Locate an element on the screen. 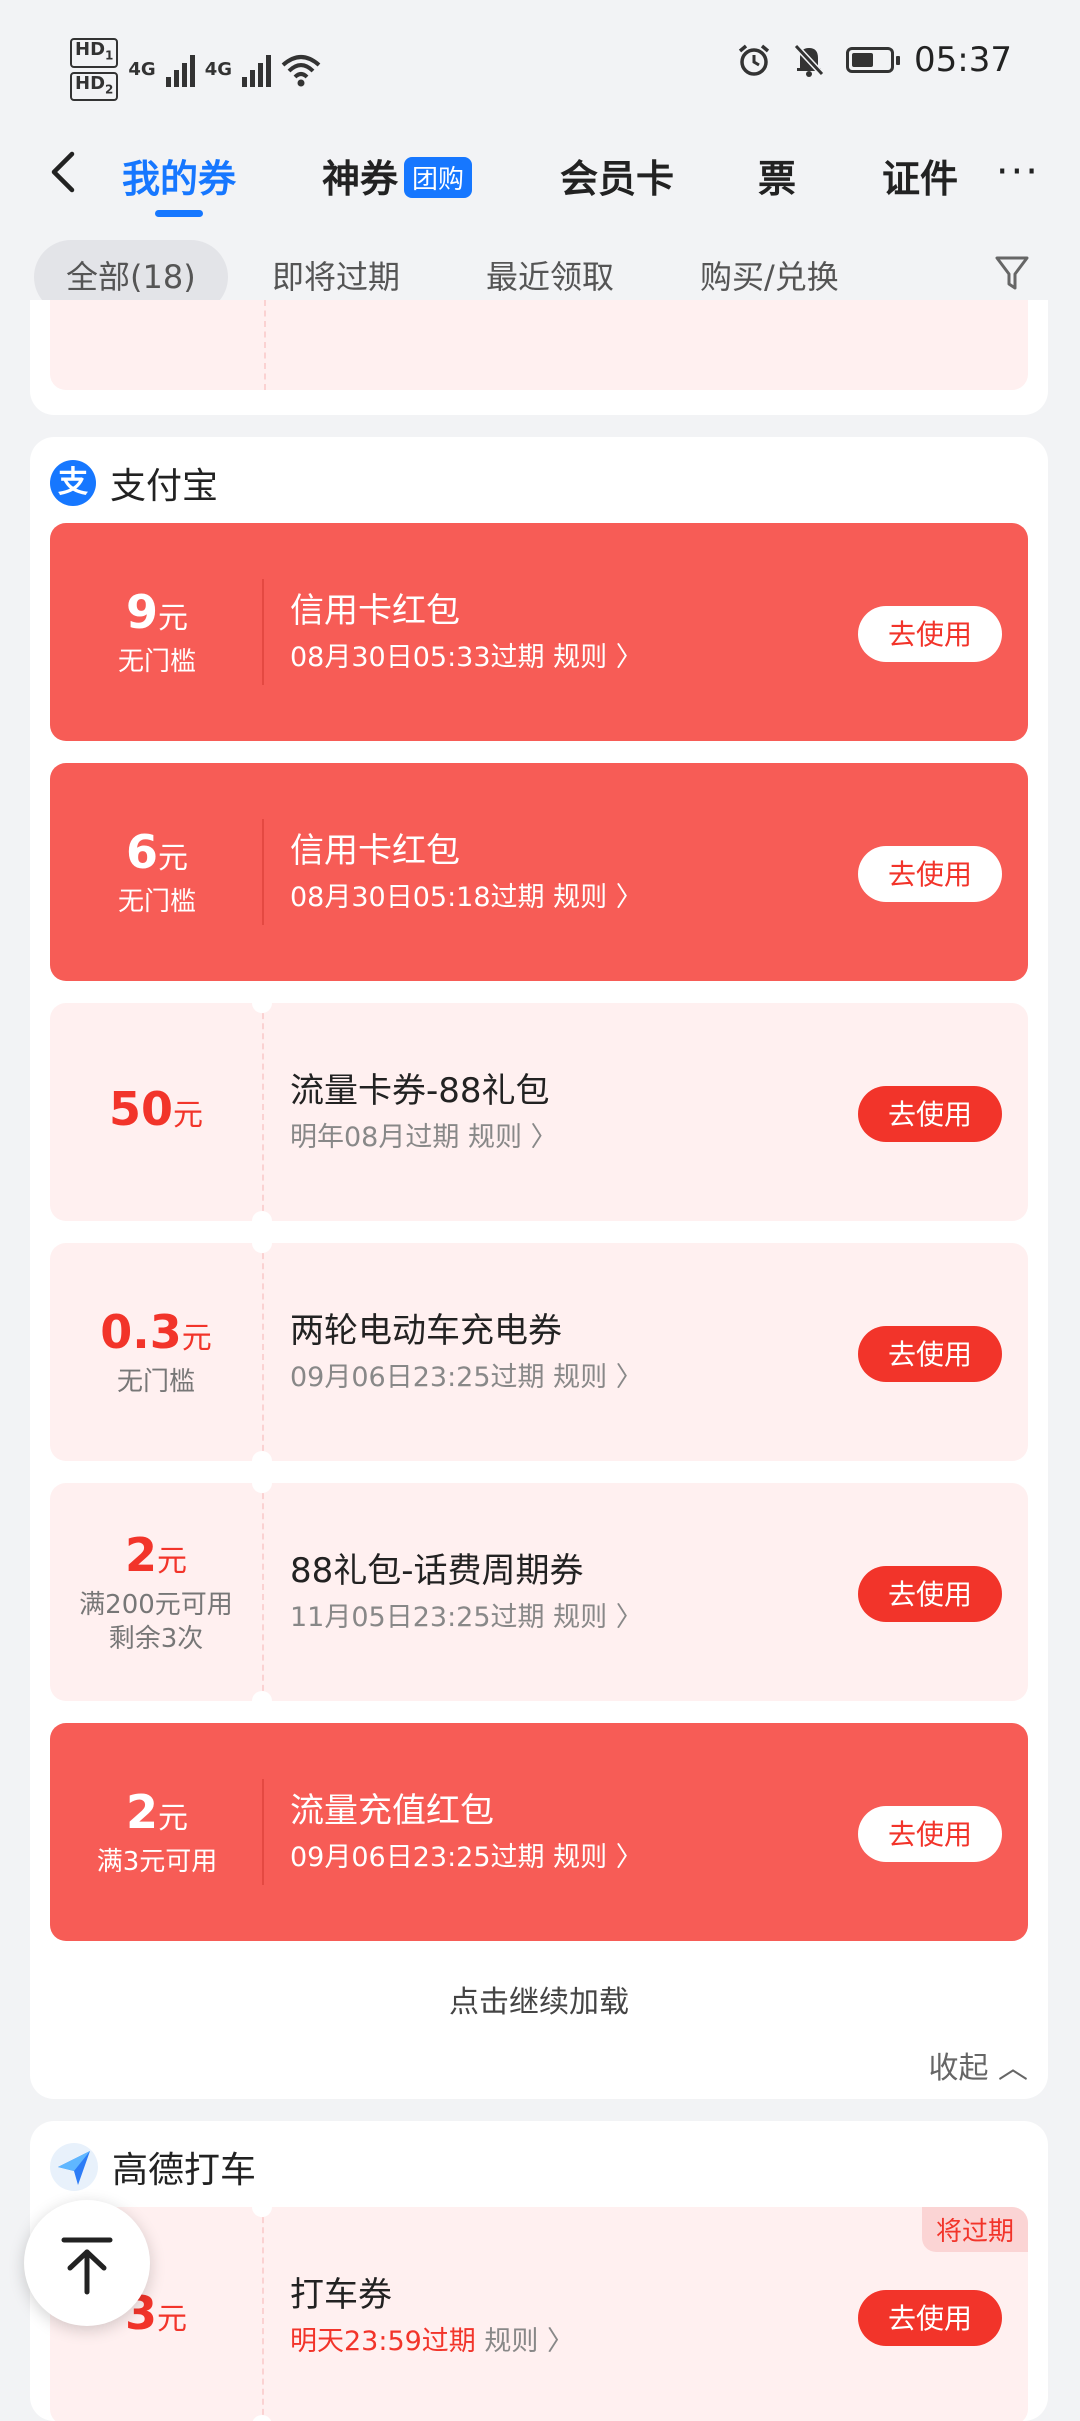  coupon-expiry: 08月30日05:33过期 is located at coordinates (417, 657).